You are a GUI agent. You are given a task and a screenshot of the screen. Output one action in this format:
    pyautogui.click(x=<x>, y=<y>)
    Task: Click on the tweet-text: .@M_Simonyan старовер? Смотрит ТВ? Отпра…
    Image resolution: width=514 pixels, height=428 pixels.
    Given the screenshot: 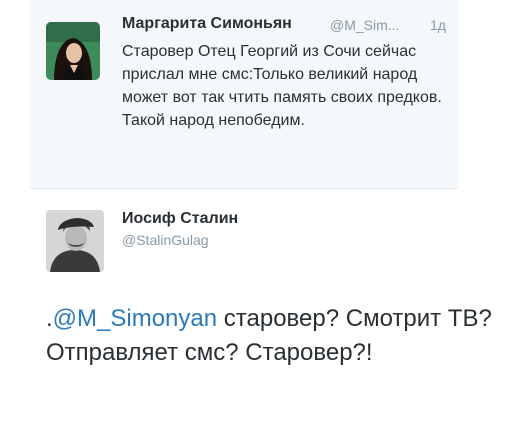 What is the action you would take?
    pyautogui.click(x=276, y=336)
    